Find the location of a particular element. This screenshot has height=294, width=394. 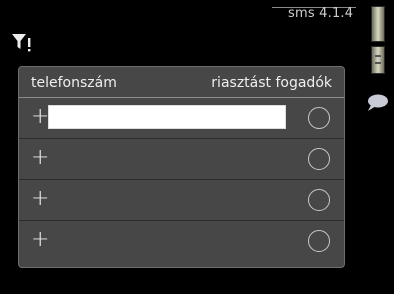

scrollbar-thumb is located at coordinates (378, 60).